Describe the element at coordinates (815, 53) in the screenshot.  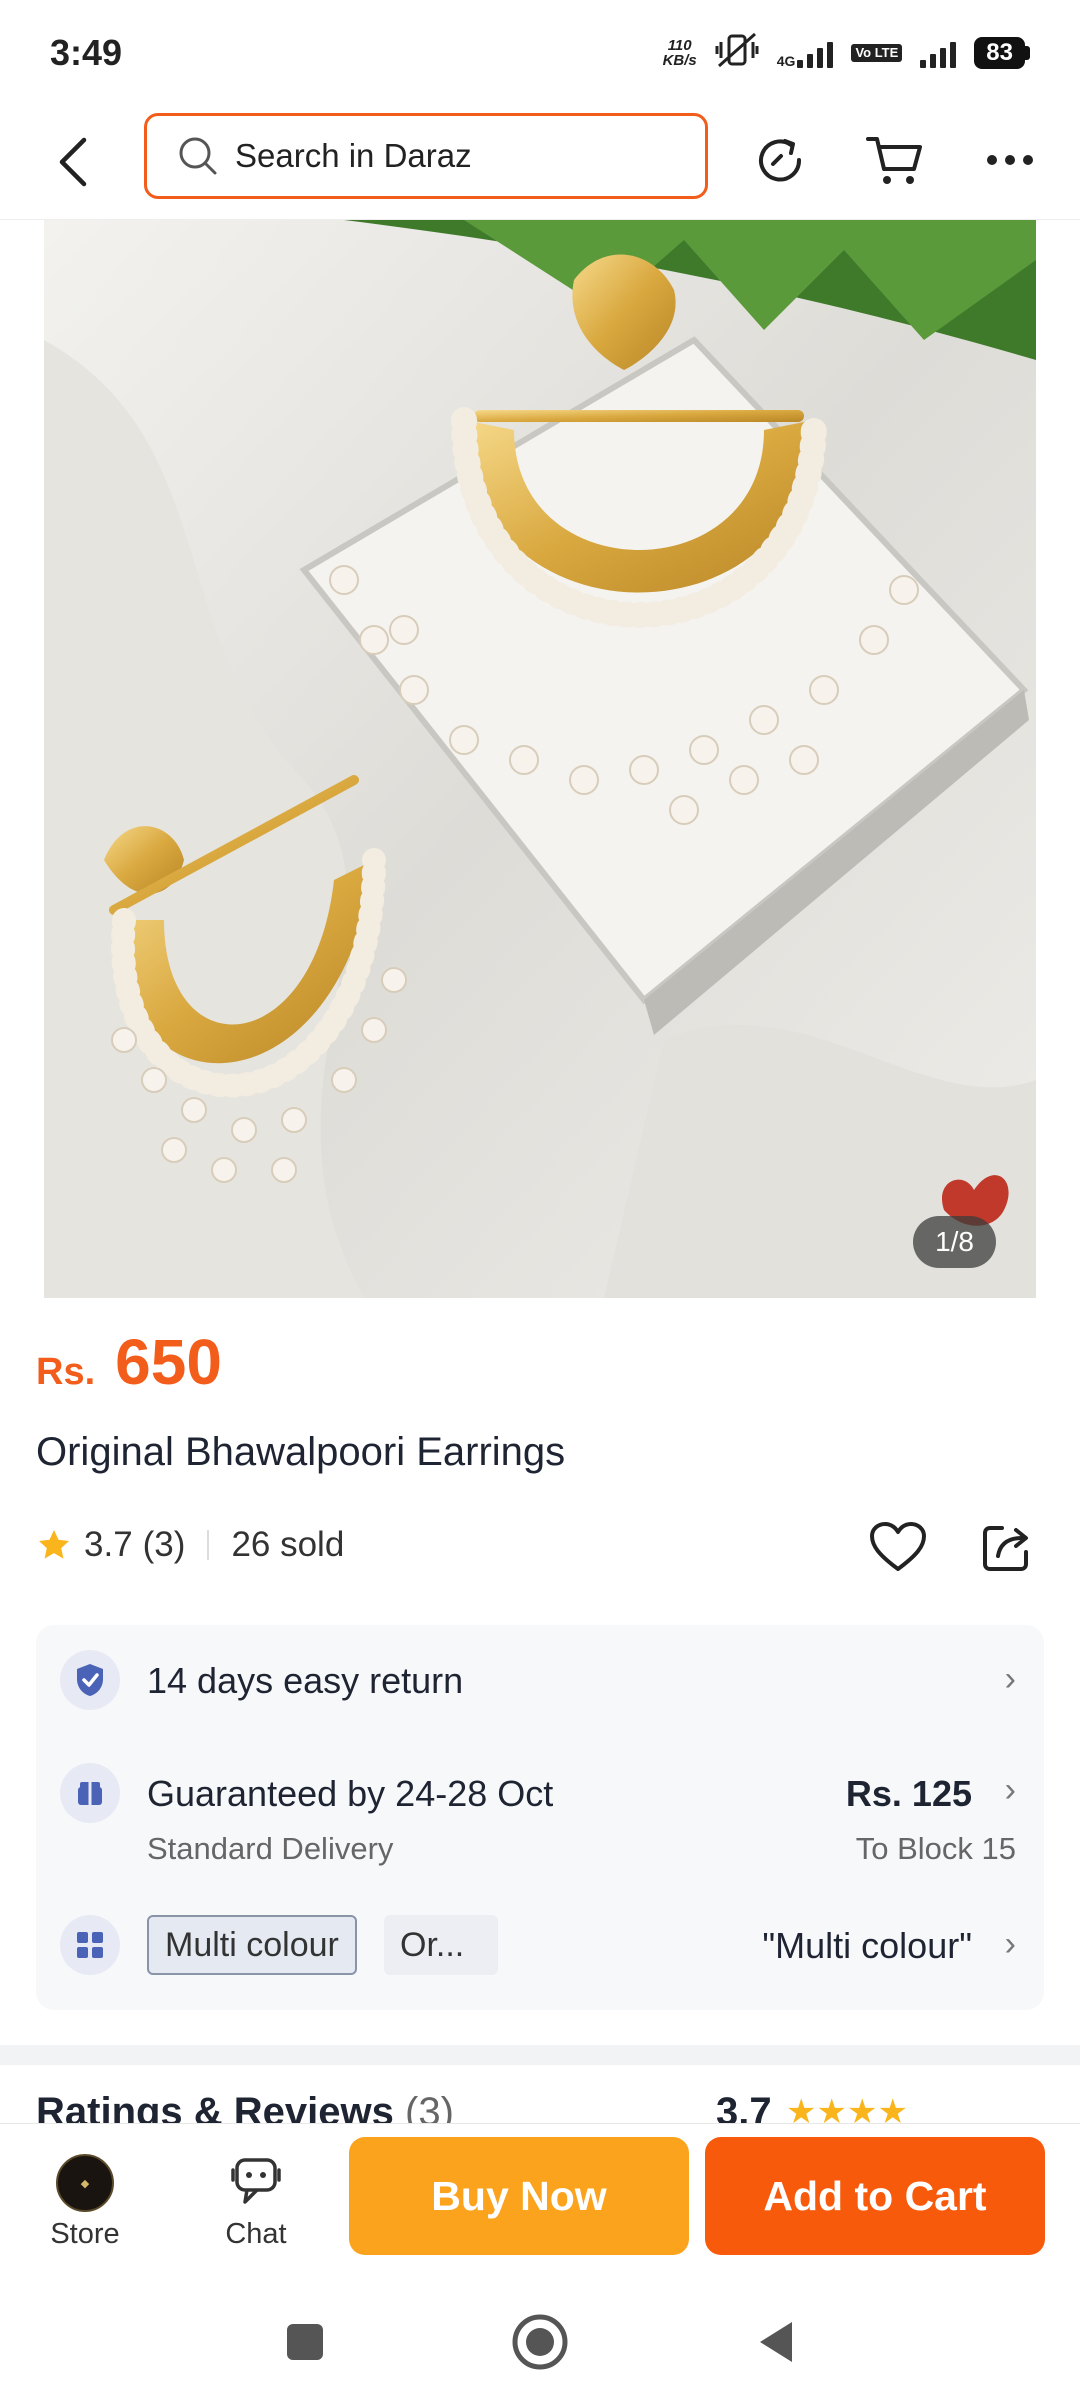
I see `signal-icon` at that location.